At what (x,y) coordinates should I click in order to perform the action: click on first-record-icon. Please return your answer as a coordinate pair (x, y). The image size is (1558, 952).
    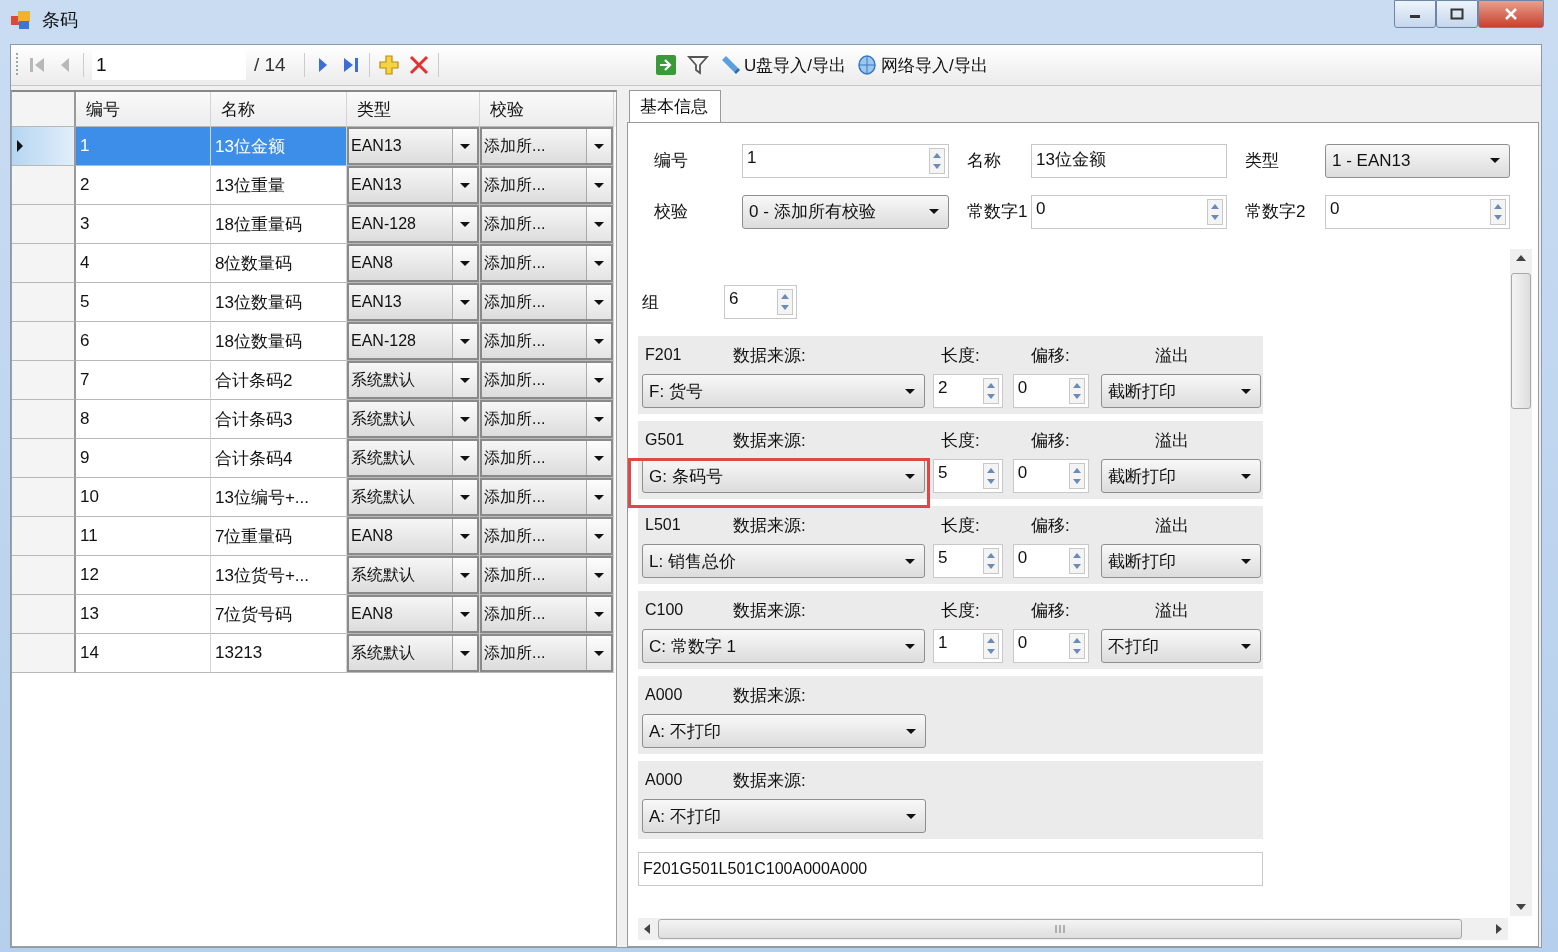
    Looking at the image, I should click on (37, 65).